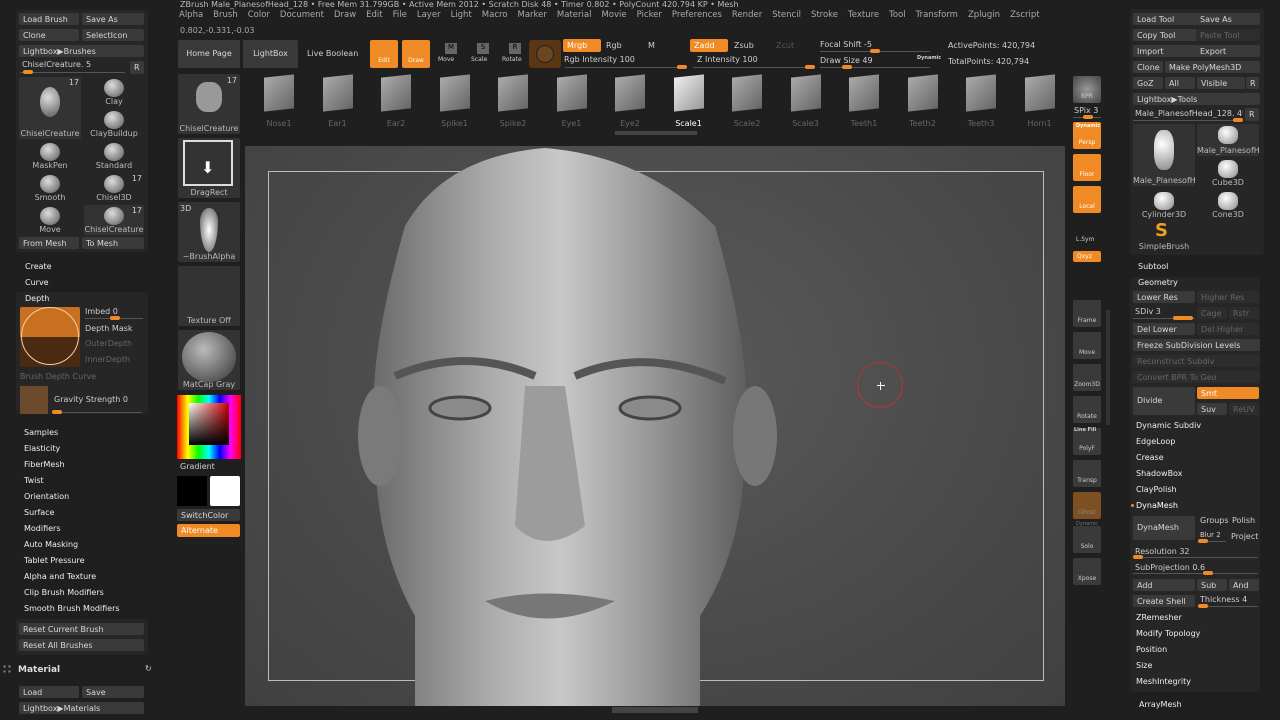 The width and height of the screenshot is (1280, 720). I want to click on section-modifiers: Modifiers, so click(42, 528).